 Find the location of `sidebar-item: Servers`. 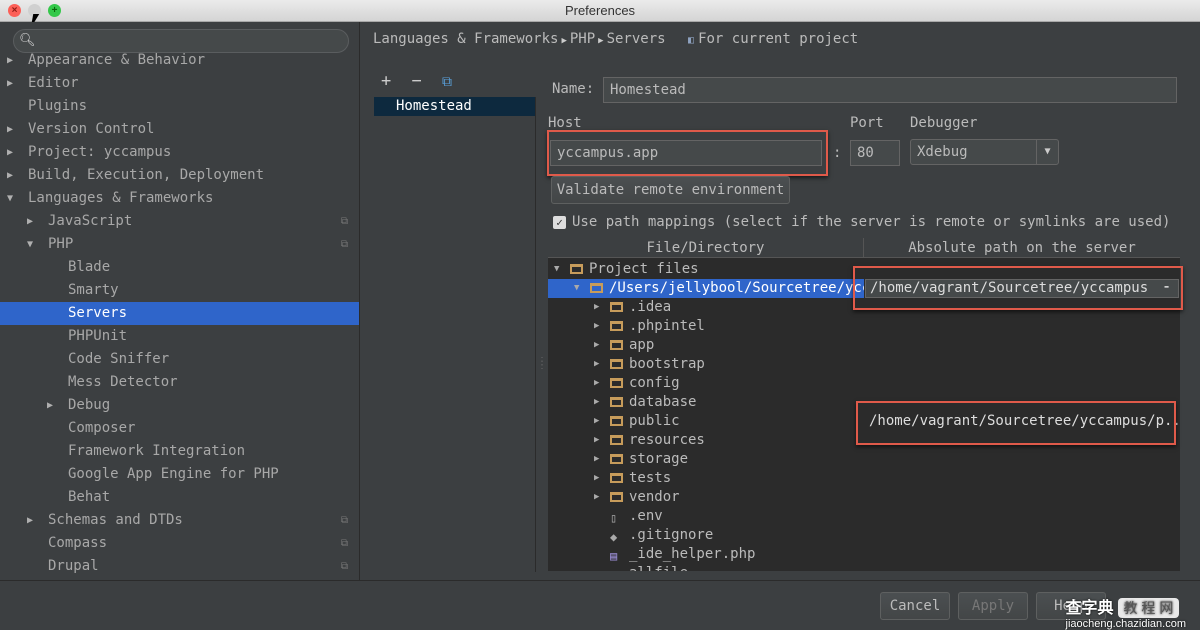

sidebar-item: Servers is located at coordinates (179, 313).